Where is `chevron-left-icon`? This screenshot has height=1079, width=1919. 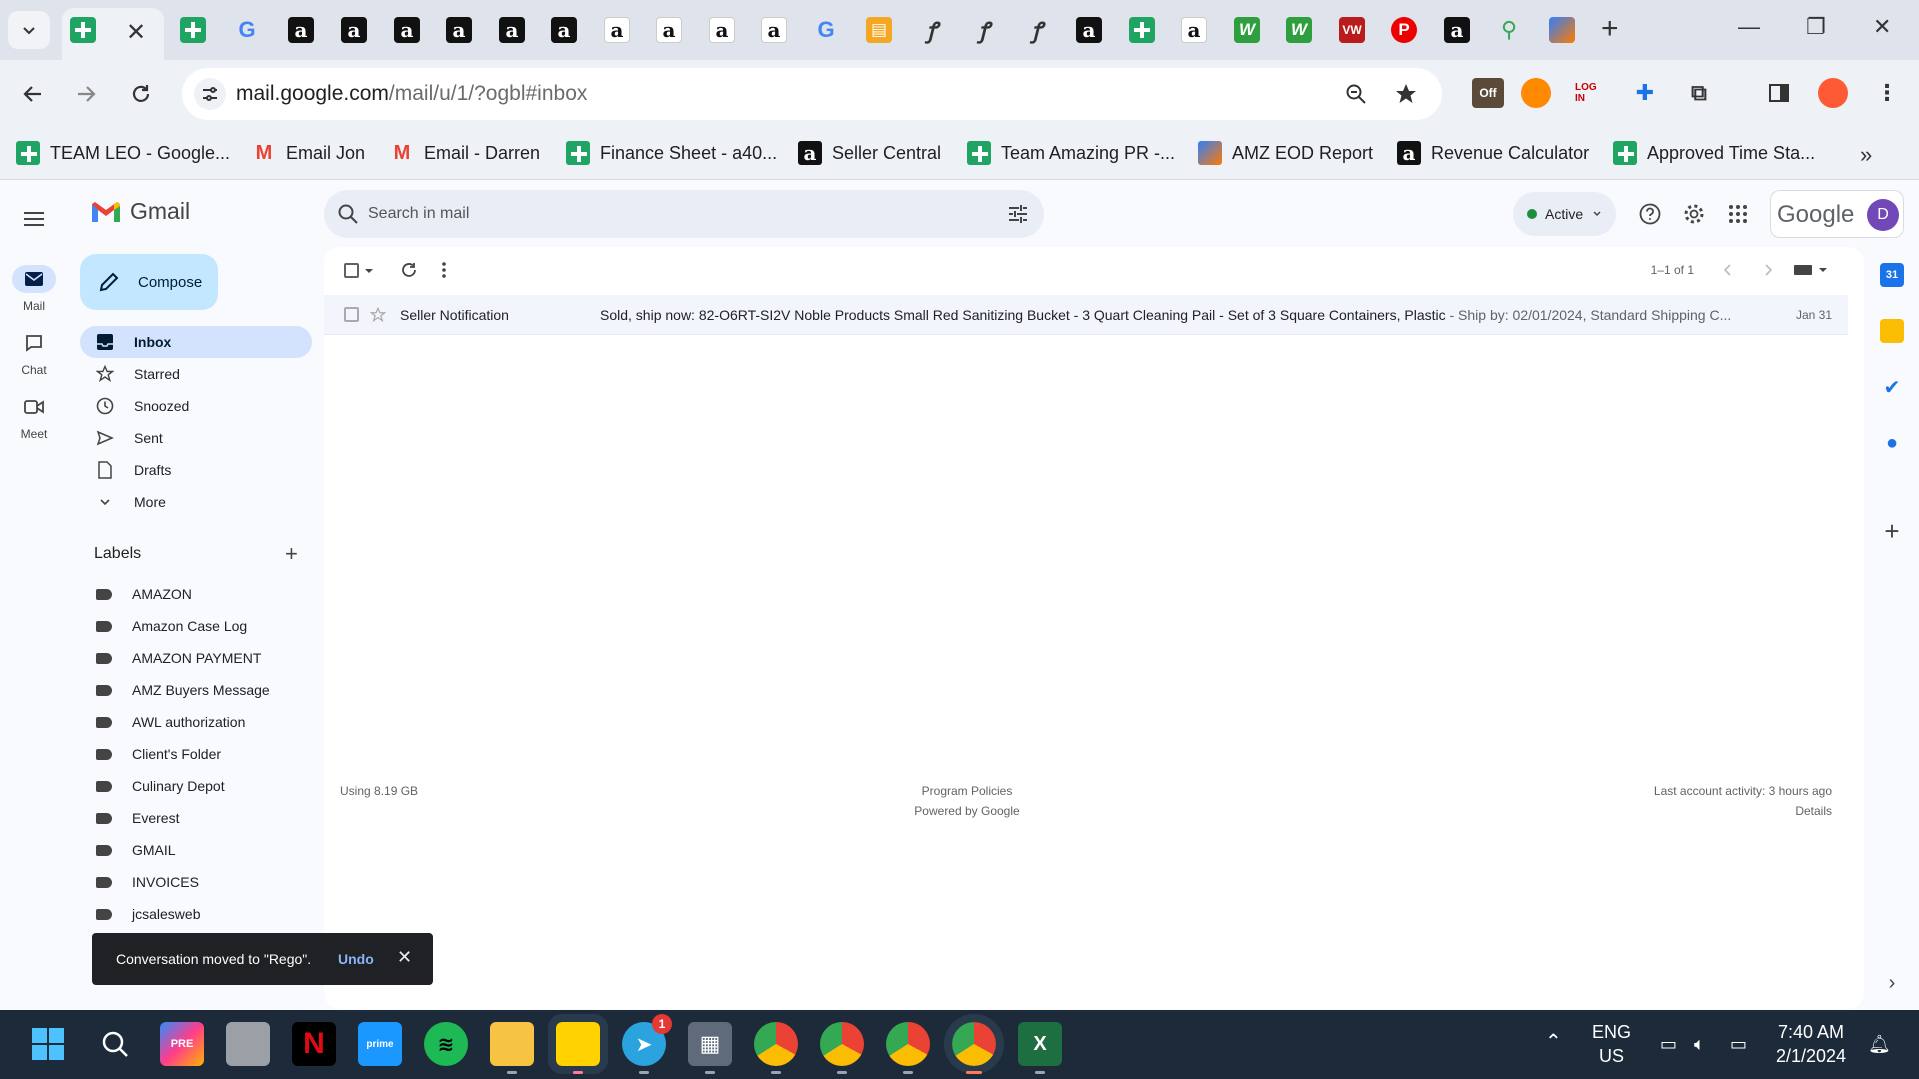 chevron-left-icon is located at coordinates (1728, 270).